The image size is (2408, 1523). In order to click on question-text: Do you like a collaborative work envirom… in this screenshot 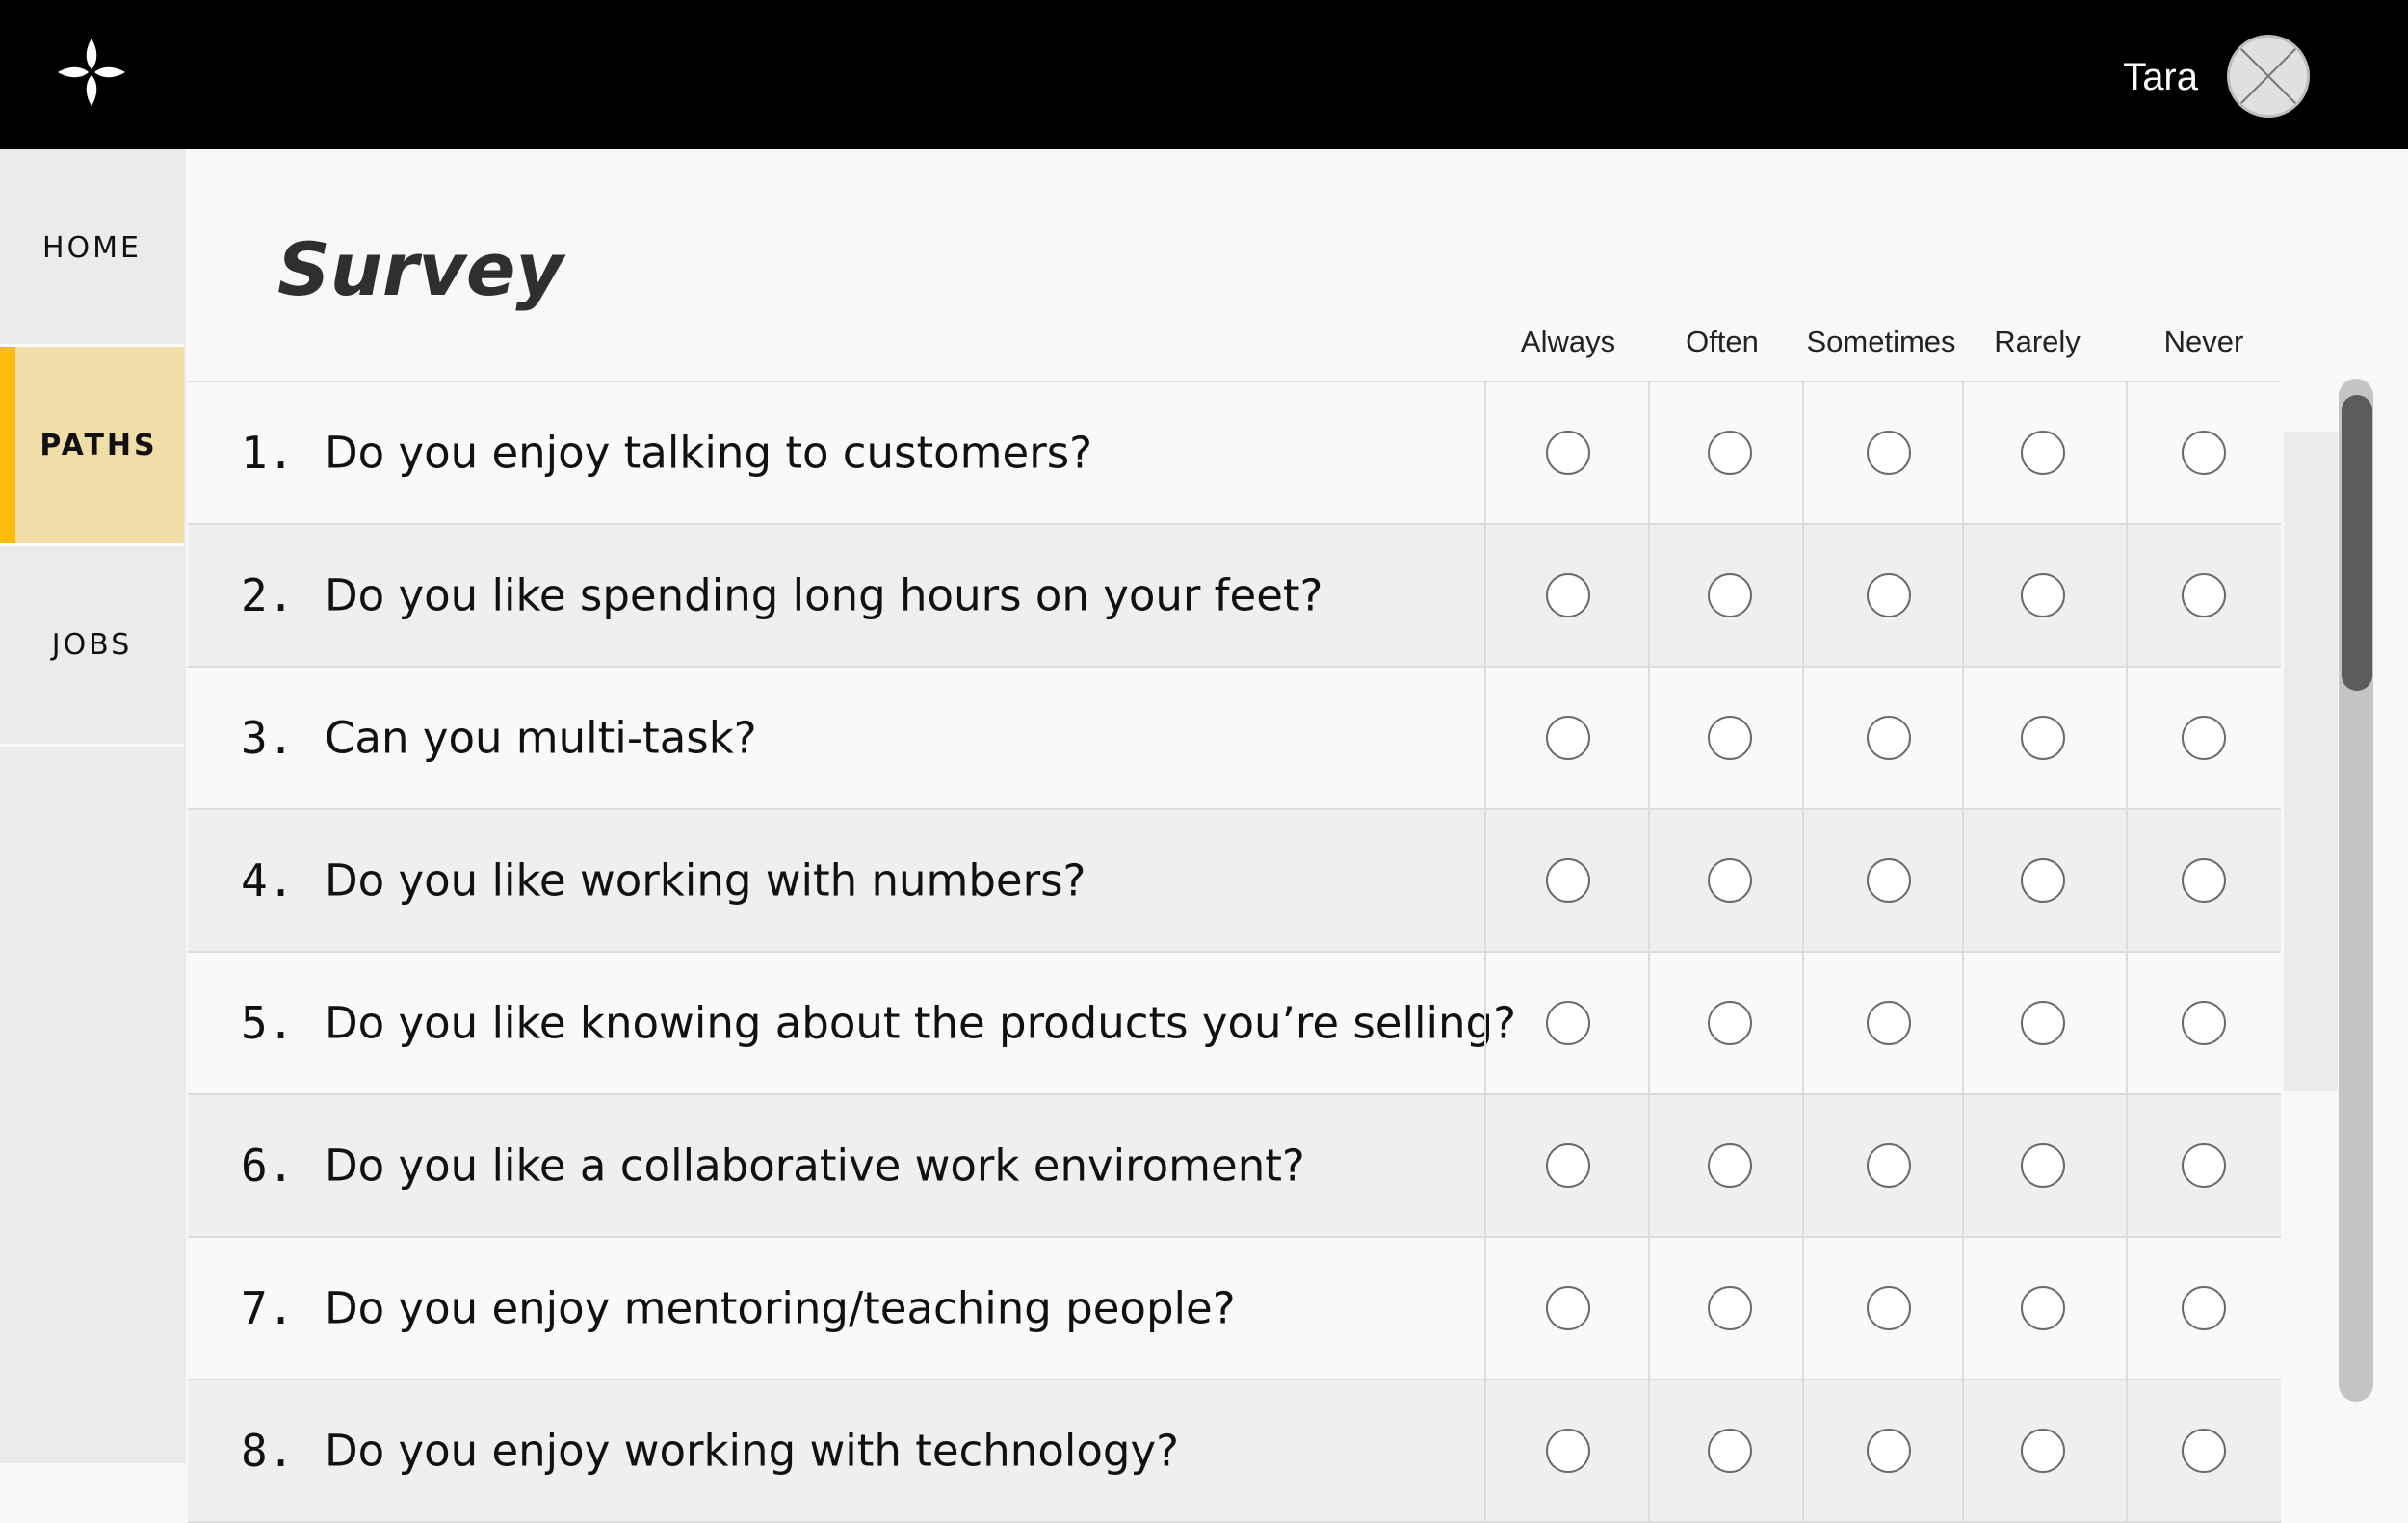, I will do `click(815, 1166)`.